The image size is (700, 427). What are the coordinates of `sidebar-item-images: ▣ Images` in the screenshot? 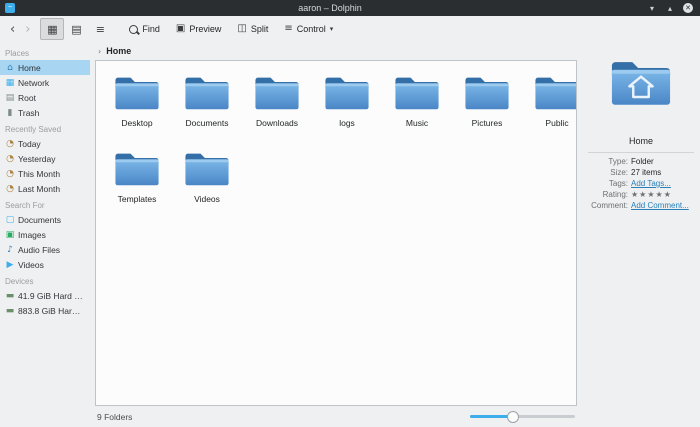 It's located at (45, 234).